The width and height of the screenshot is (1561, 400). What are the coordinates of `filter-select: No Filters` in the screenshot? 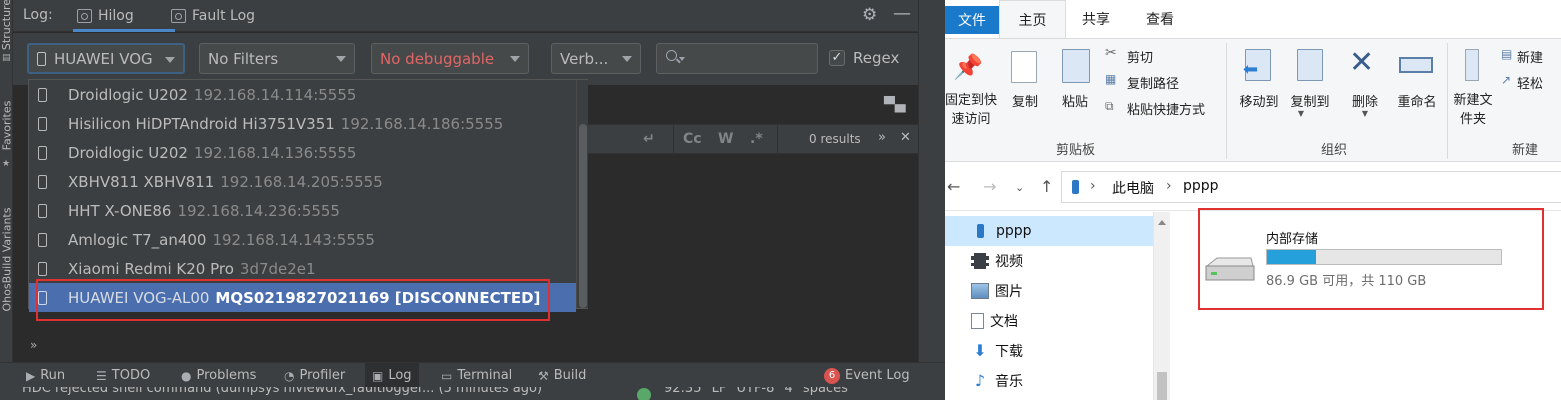 It's located at (277, 58).